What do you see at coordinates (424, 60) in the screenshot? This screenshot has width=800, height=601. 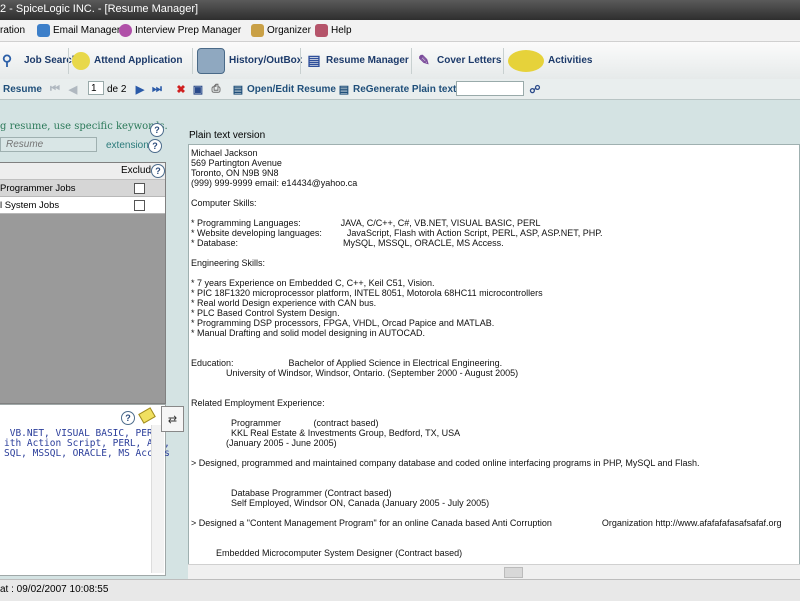 I see `cover-letter-icon: ✎` at bounding box center [424, 60].